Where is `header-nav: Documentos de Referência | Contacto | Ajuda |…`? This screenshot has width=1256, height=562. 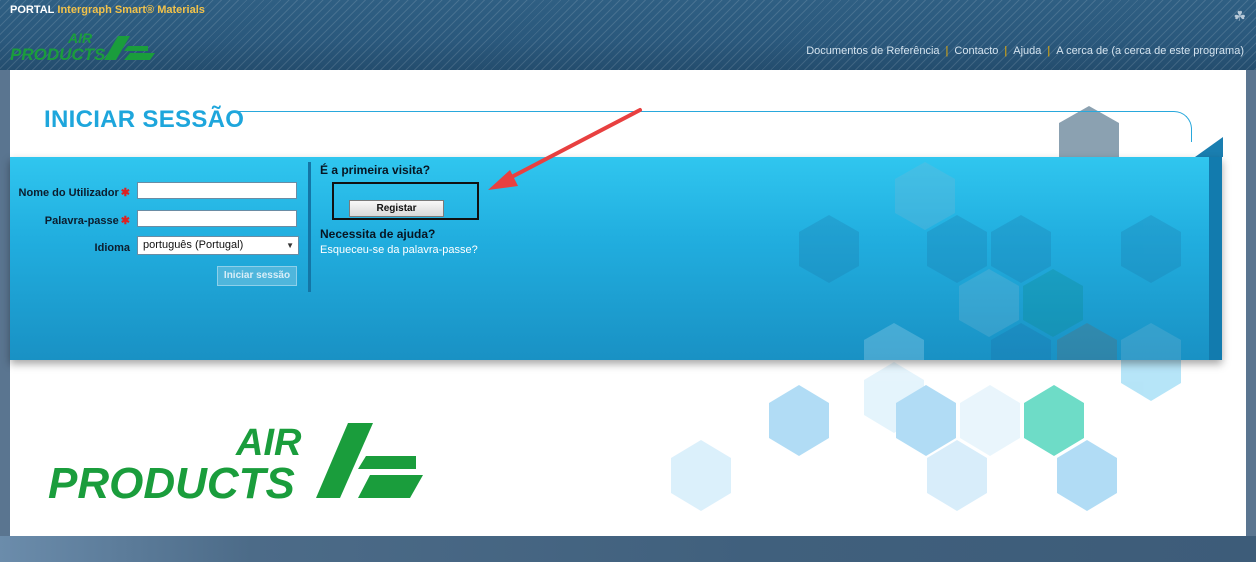 header-nav: Documentos de Referência | Contacto | Ajuda |… is located at coordinates (1025, 51).